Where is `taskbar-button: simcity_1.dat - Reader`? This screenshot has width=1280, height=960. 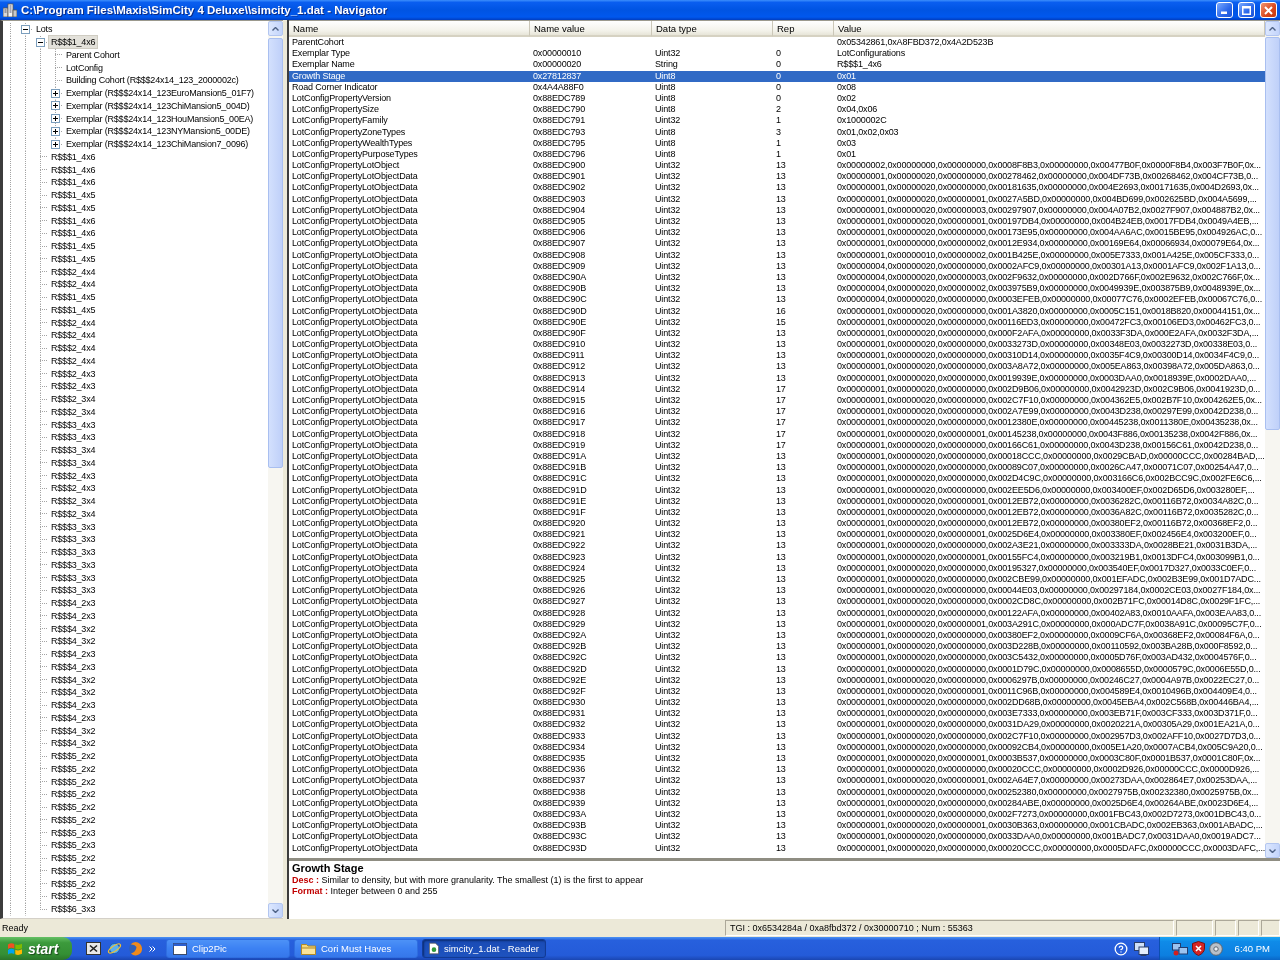 taskbar-button: simcity_1.dat - Reader is located at coordinates (484, 948).